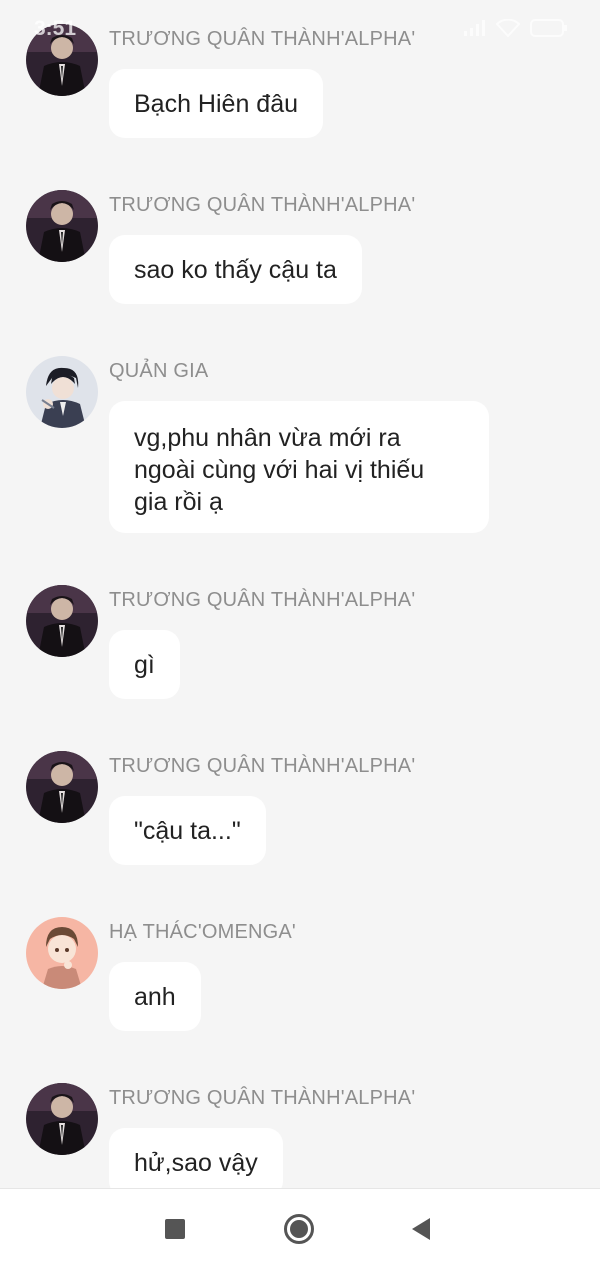 The width and height of the screenshot is (600, 1268). Describe the element at coordinates (187, 830) in the screenshot. I see `message-bubble: "cậu ta..."` at that location.